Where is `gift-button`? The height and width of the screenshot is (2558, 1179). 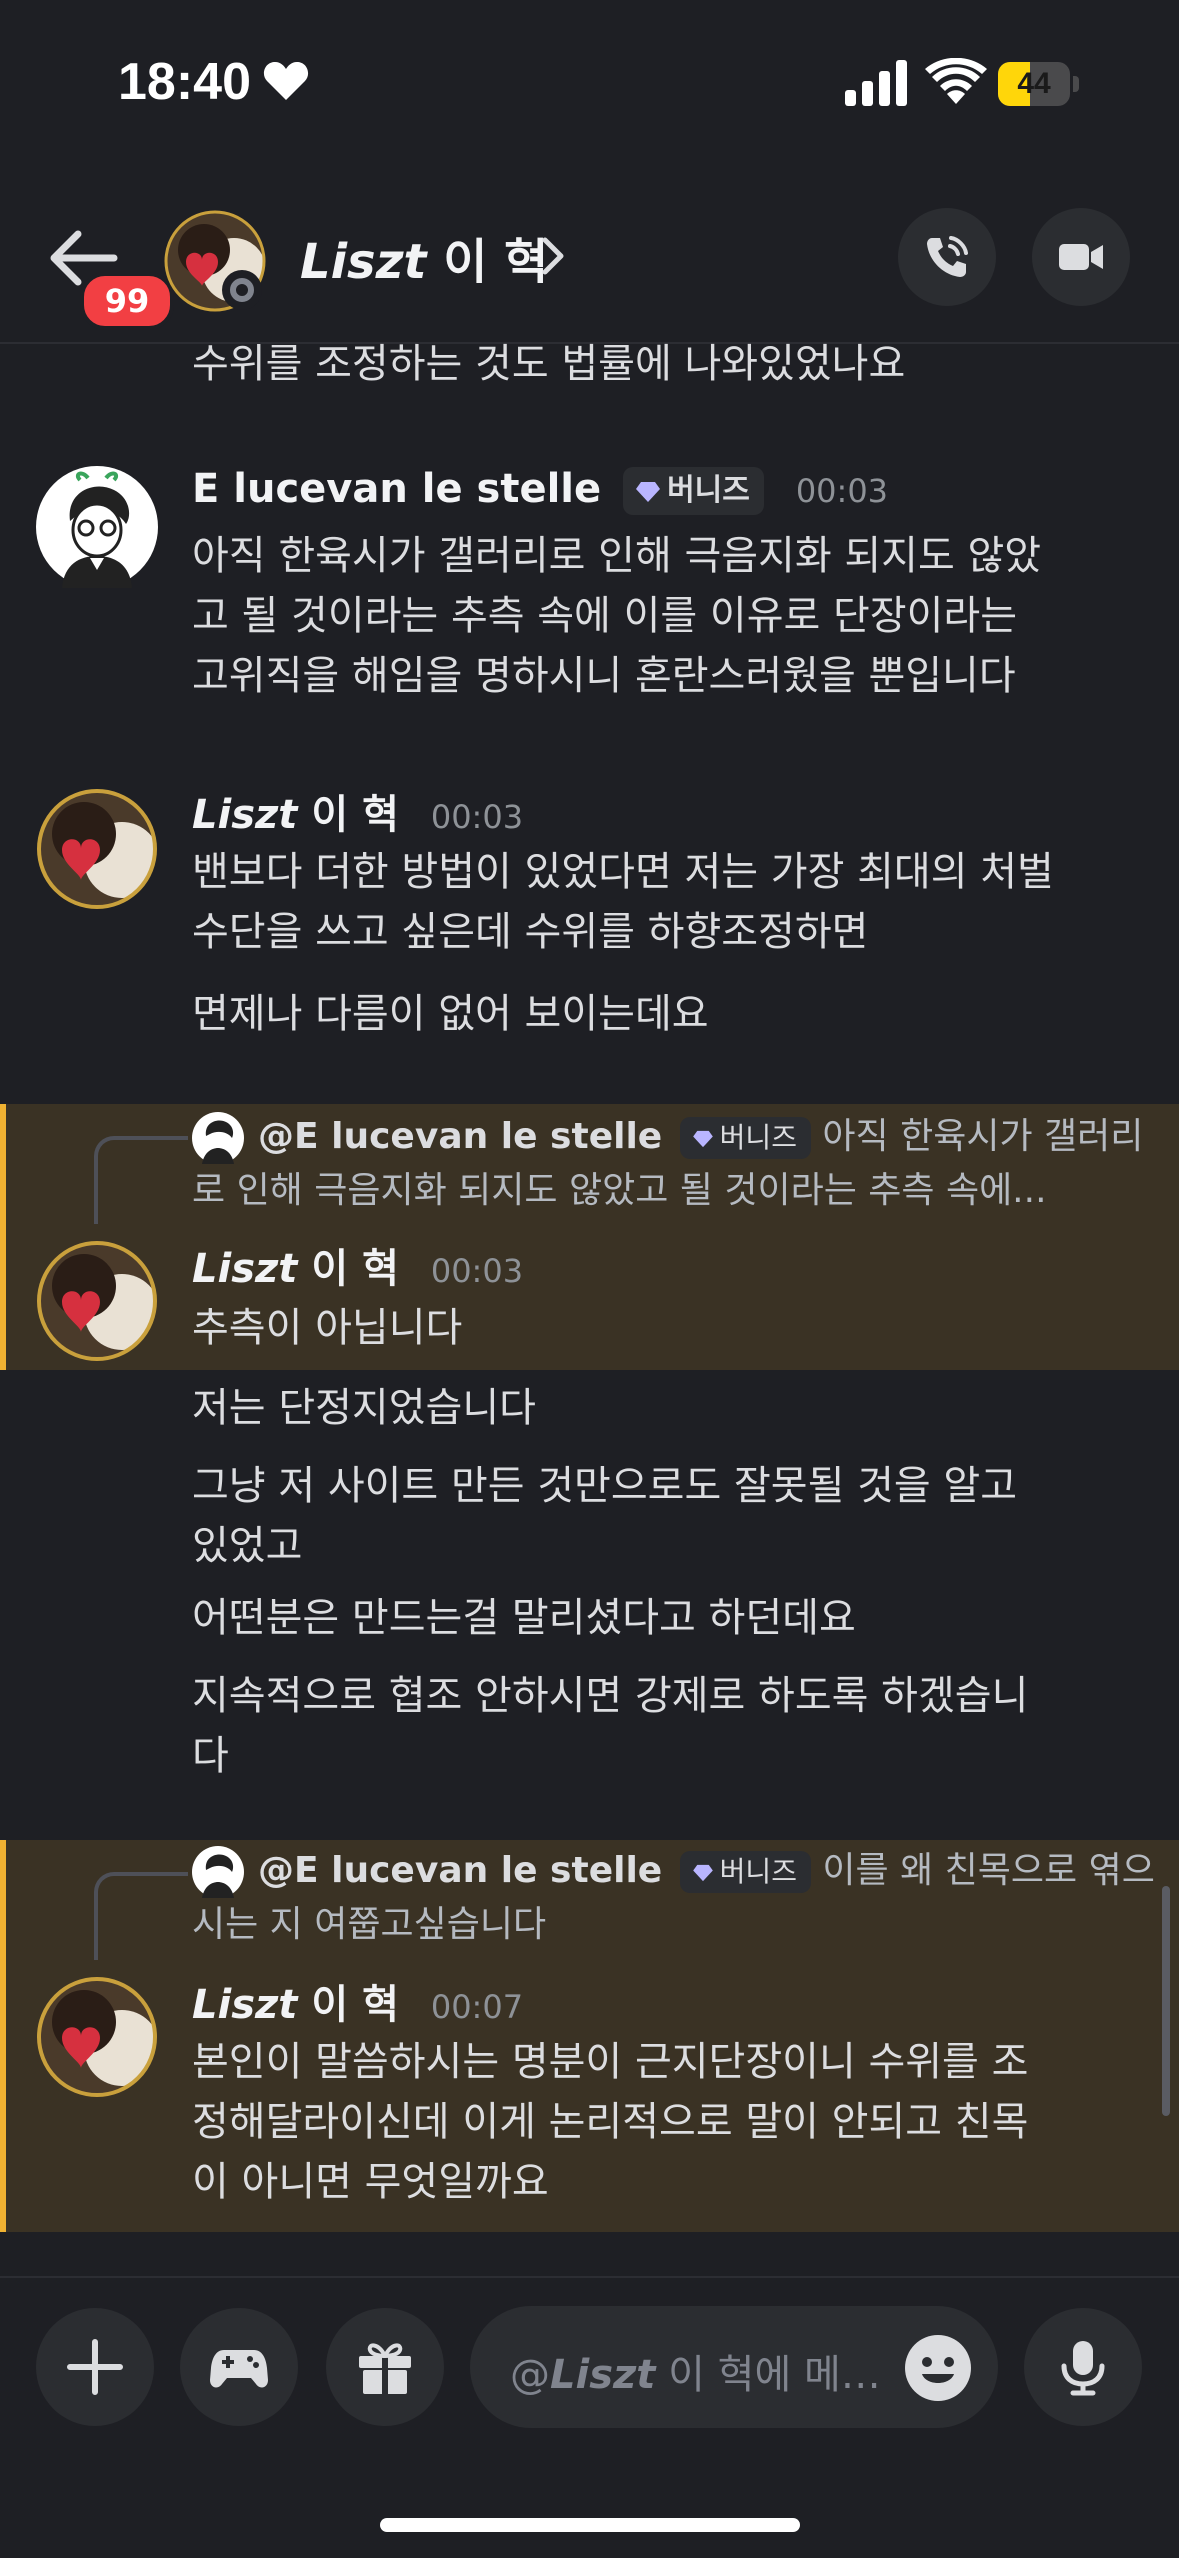 gift-button is located at coordinates (385, 2367).